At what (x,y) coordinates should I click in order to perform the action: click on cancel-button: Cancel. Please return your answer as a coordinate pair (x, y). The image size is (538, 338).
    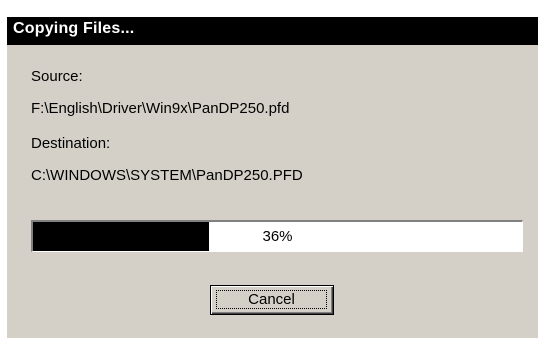
    Looking at the image, I should click on (272, 300).